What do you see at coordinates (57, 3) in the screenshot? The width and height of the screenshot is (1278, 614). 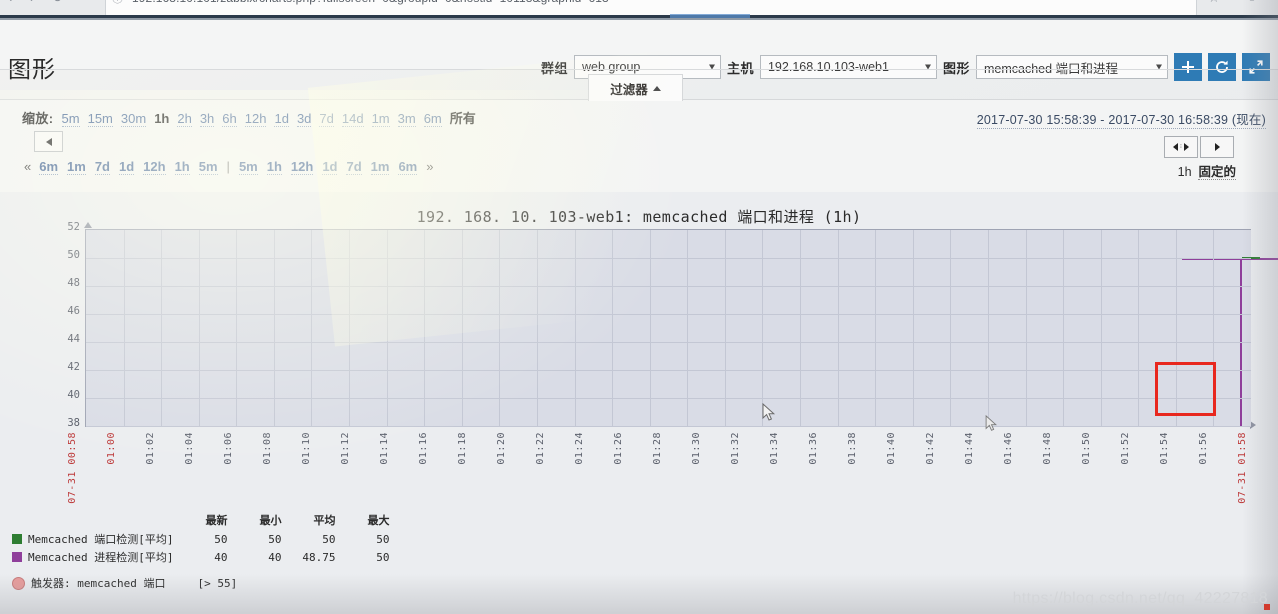 I see `reload-icon: ↻` at bounding box center [57, 3].